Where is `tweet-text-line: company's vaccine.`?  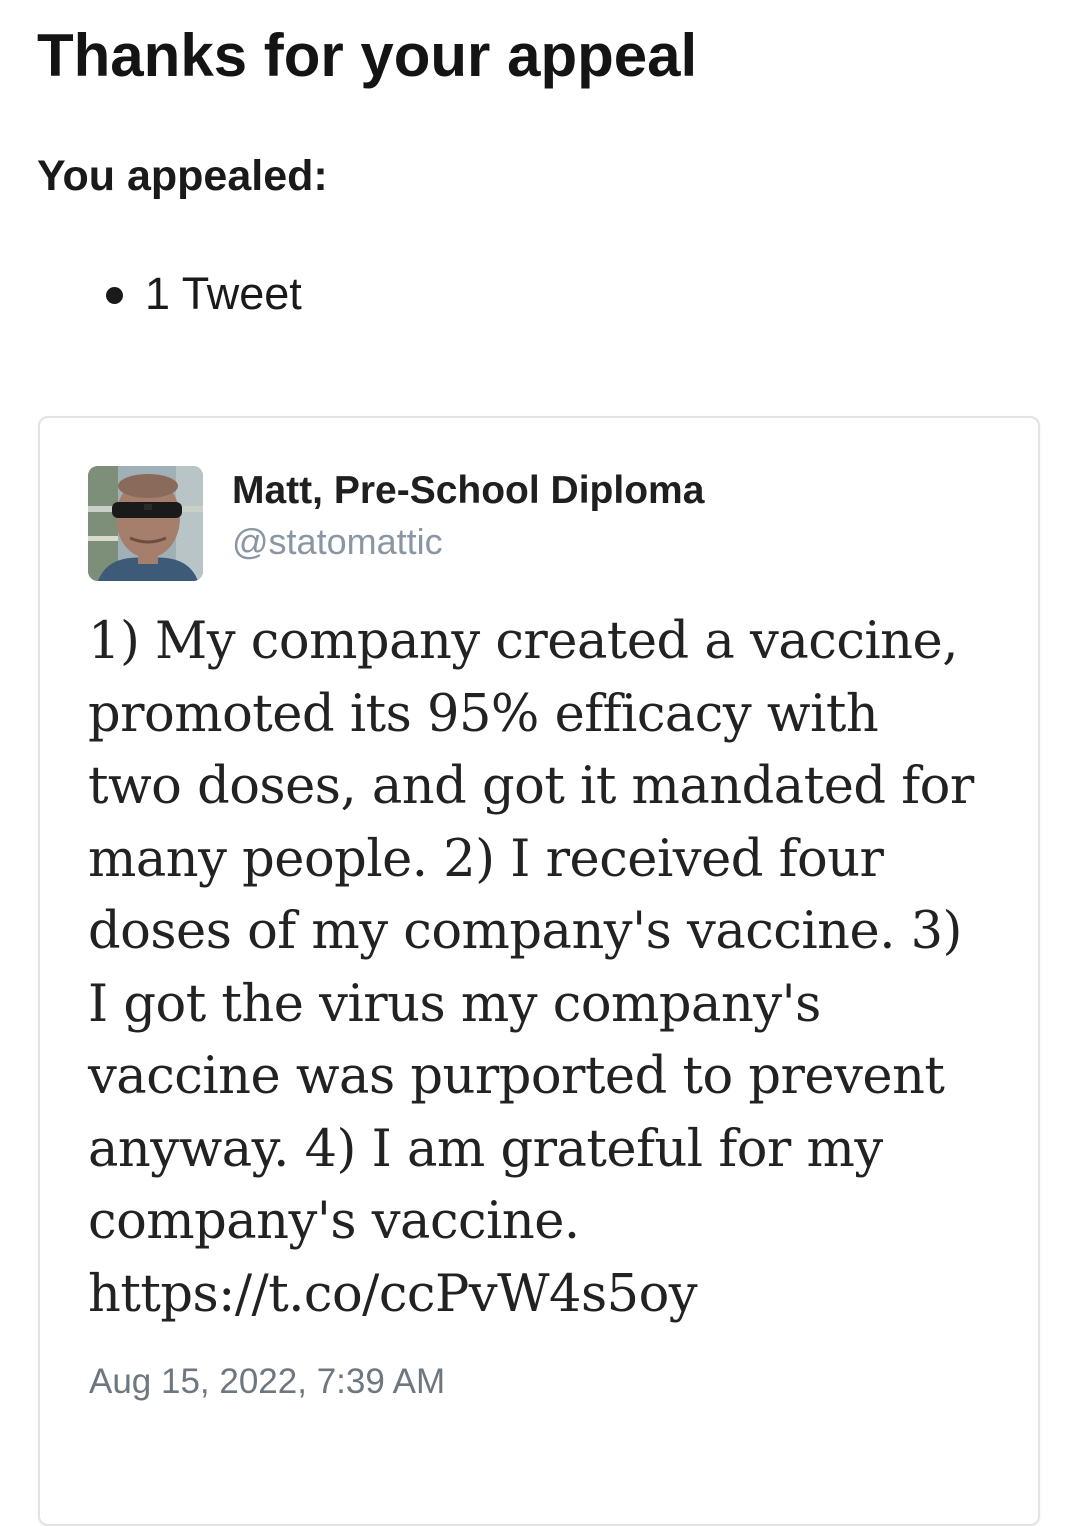
tweet-text-line: company's vaccine. is located at coordinates (334, 1221).